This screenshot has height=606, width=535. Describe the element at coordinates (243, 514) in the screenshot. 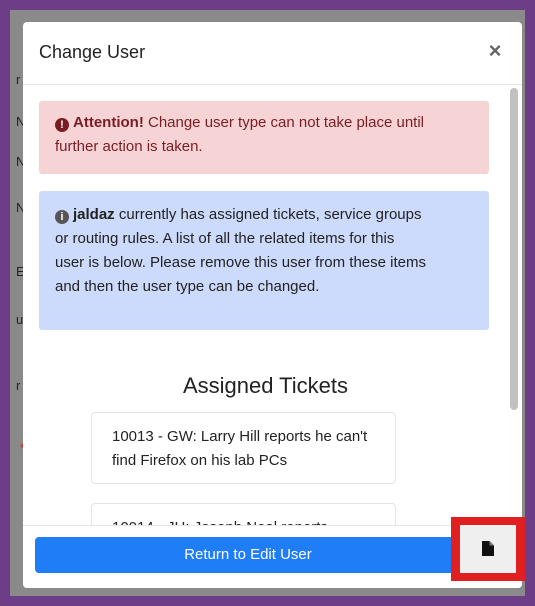

I see `ticket-card: 10014 - JH: Joseph Neal reports Jahkarri` at that location.